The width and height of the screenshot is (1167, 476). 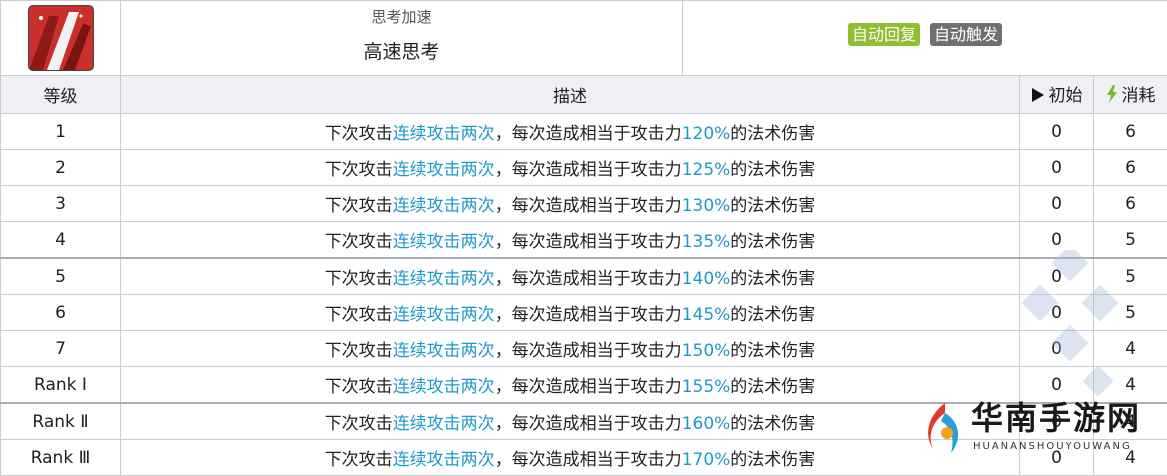 What do you see at coordinates (706, 351) in the screenshot?
I see `desc-percent: 150%` at bounding box center [706, 351].